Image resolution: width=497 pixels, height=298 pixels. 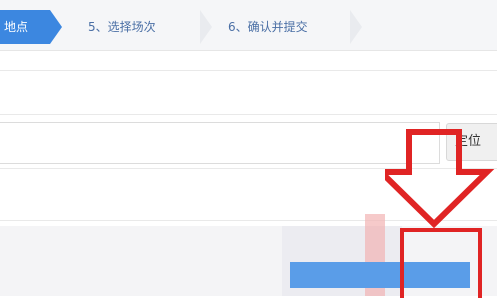 I want to click on step-label: 地点, so click(x=16, y=27).